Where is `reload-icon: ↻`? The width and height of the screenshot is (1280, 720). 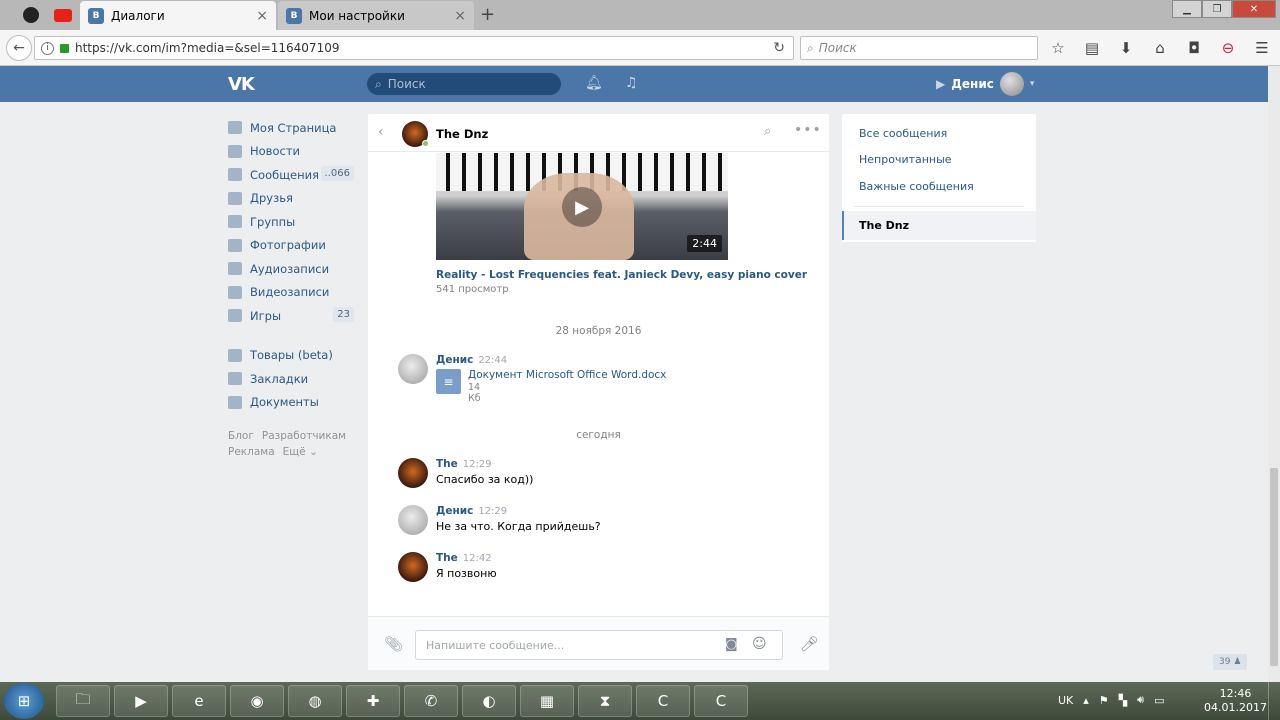 reload-icon: ↻ is located at coordinates (779, 48).